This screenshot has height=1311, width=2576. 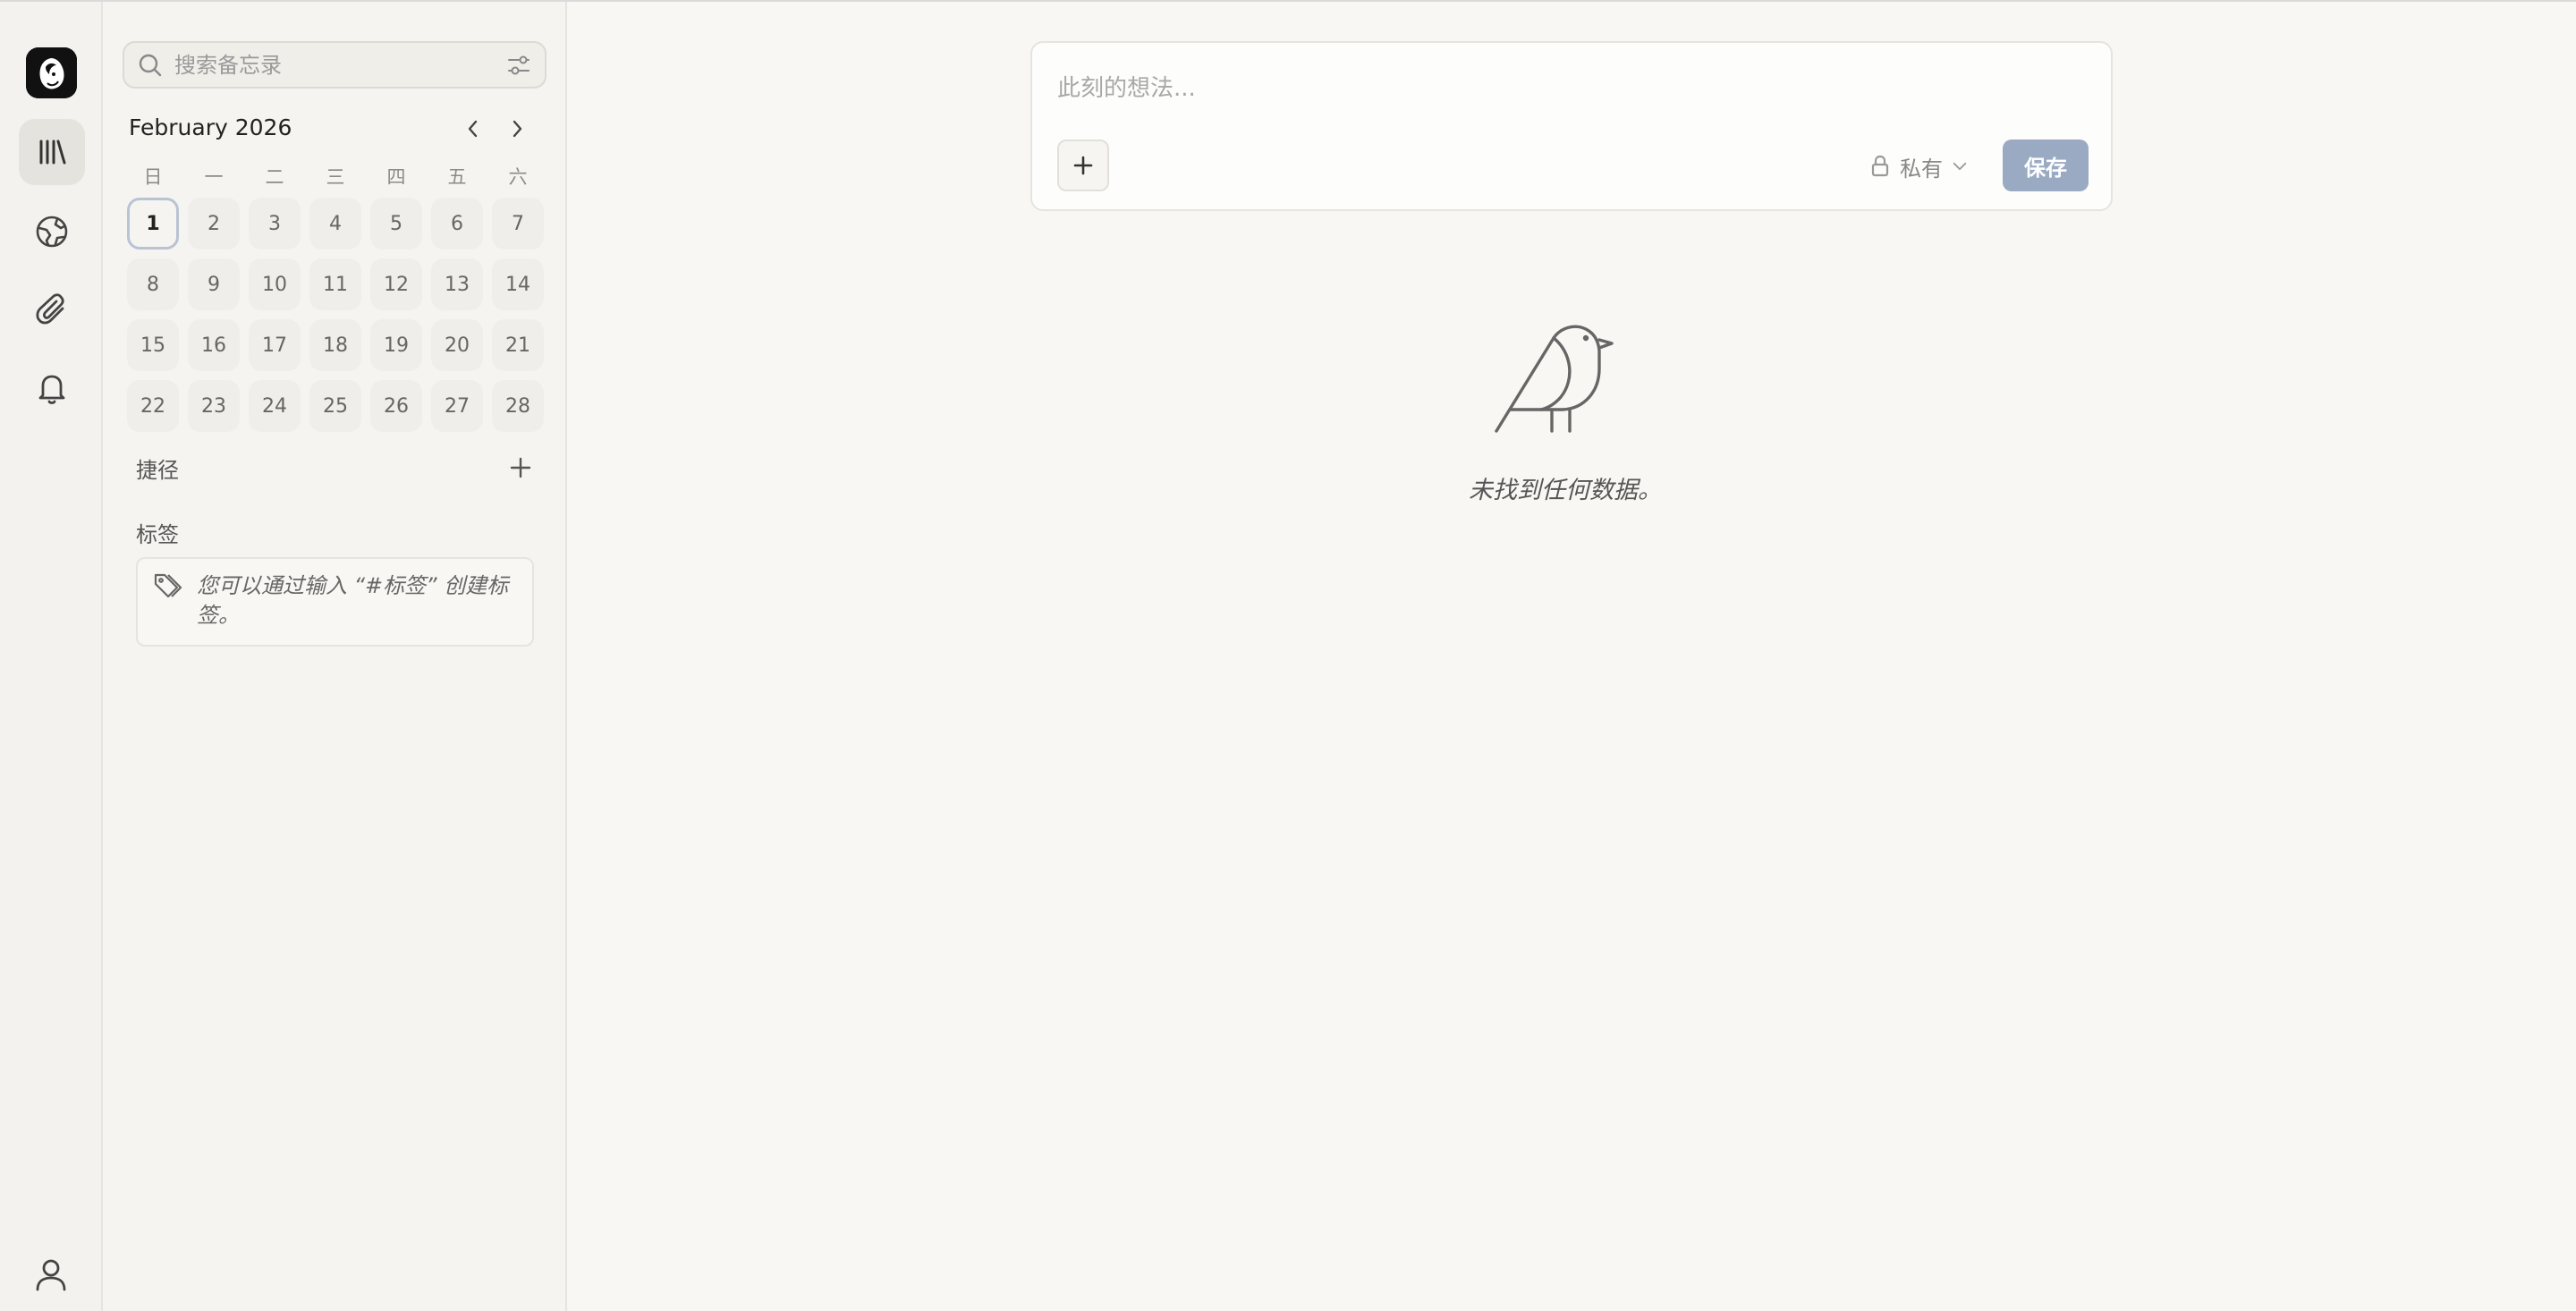 I want to click on chevron-right-icon, so click(x=517, y=129).